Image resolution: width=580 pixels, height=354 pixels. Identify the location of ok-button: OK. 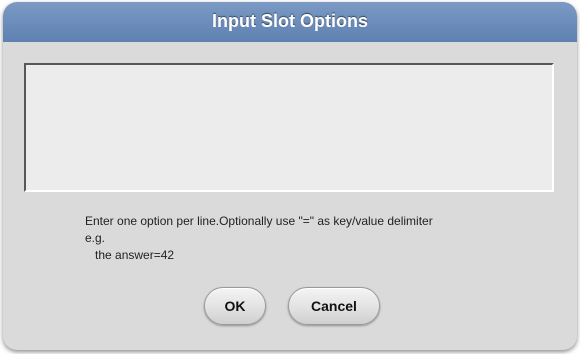
(235, 306).